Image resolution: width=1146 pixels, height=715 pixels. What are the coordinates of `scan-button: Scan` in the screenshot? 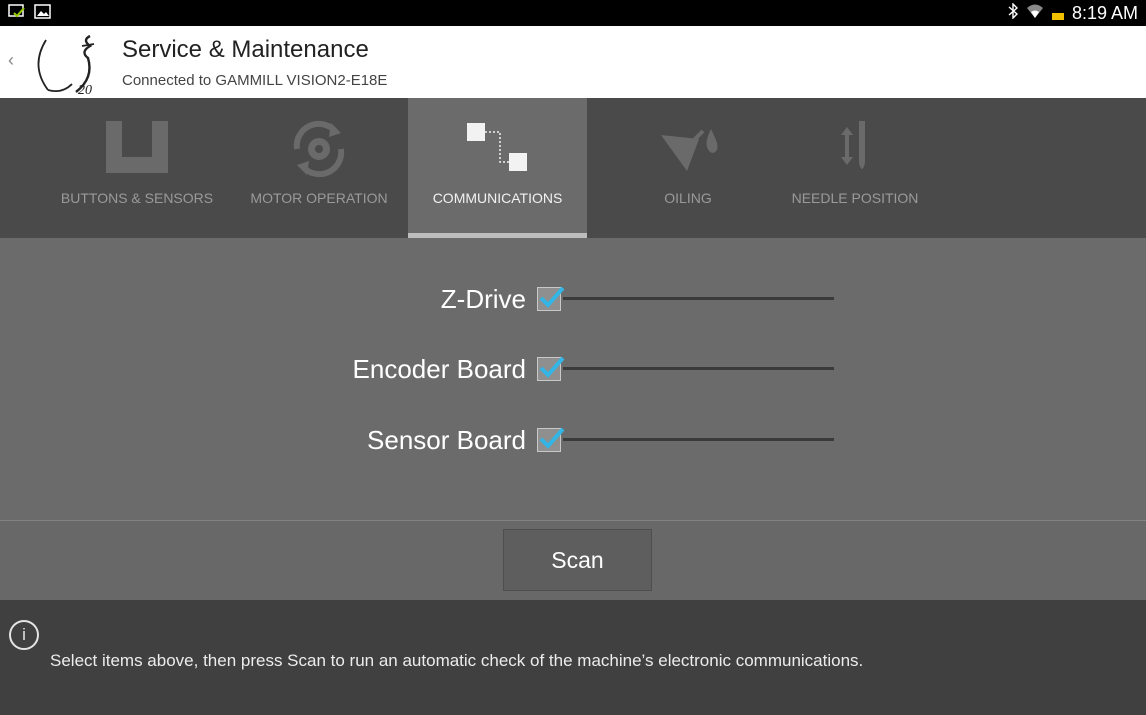 It's located at (577, 560).